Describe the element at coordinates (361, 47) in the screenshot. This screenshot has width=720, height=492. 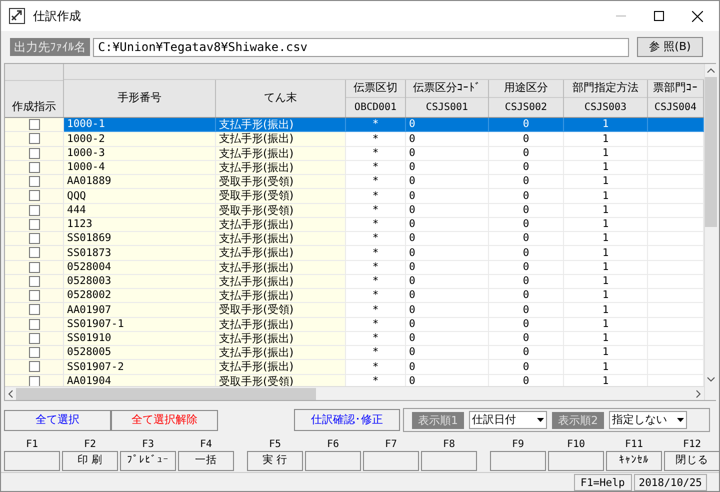
I see `output-file-field: C:¥Union¥Tegatav8¥Shiwake.csv` at that location.